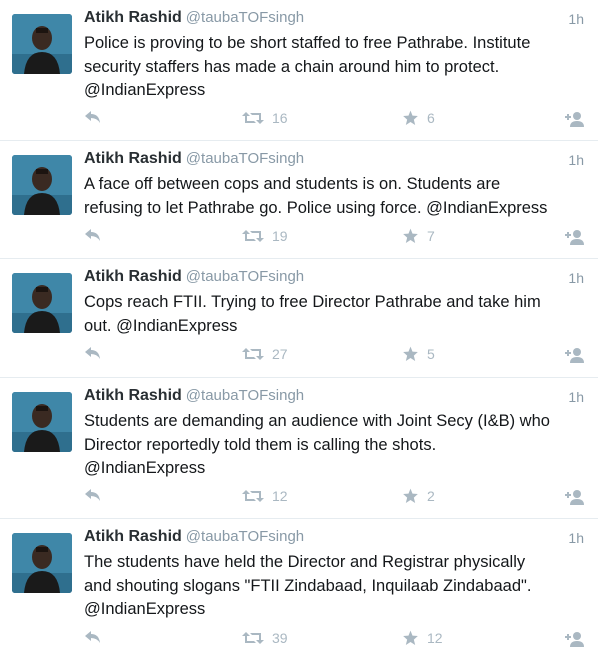 Image resolution: width=598 pixels, height=662 pixels. I want to click on favorite-count: 6, so click(431, 118).